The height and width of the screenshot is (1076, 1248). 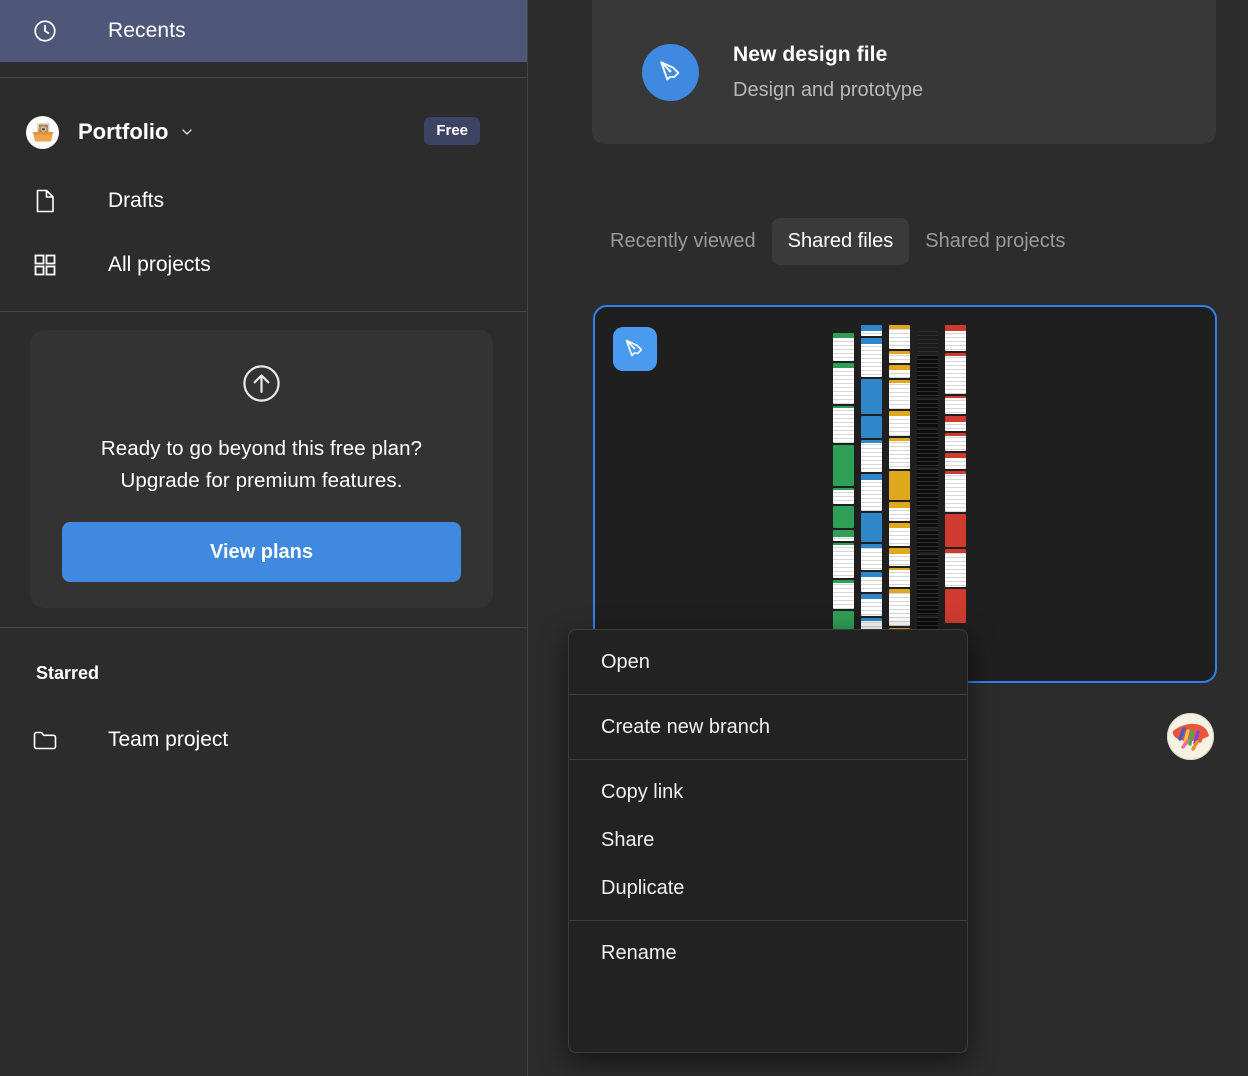 What do you see at coordinates (187, 132) in the screenshot?
I see `chevron-down-icon` at bounding box center [187, 132].